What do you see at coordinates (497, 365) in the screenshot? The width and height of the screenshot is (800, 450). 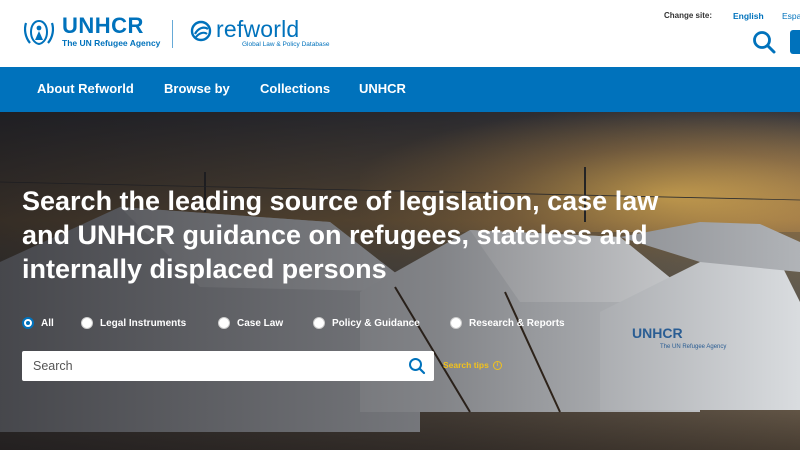 I see `info-icon: i` at bounding box center [497, 365].